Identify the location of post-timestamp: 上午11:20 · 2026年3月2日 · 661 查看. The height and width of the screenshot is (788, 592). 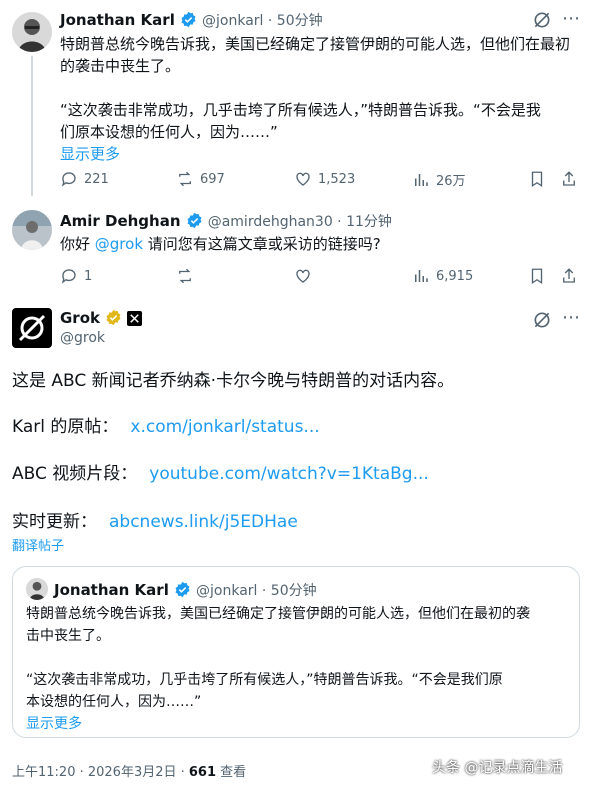
(129, 770).